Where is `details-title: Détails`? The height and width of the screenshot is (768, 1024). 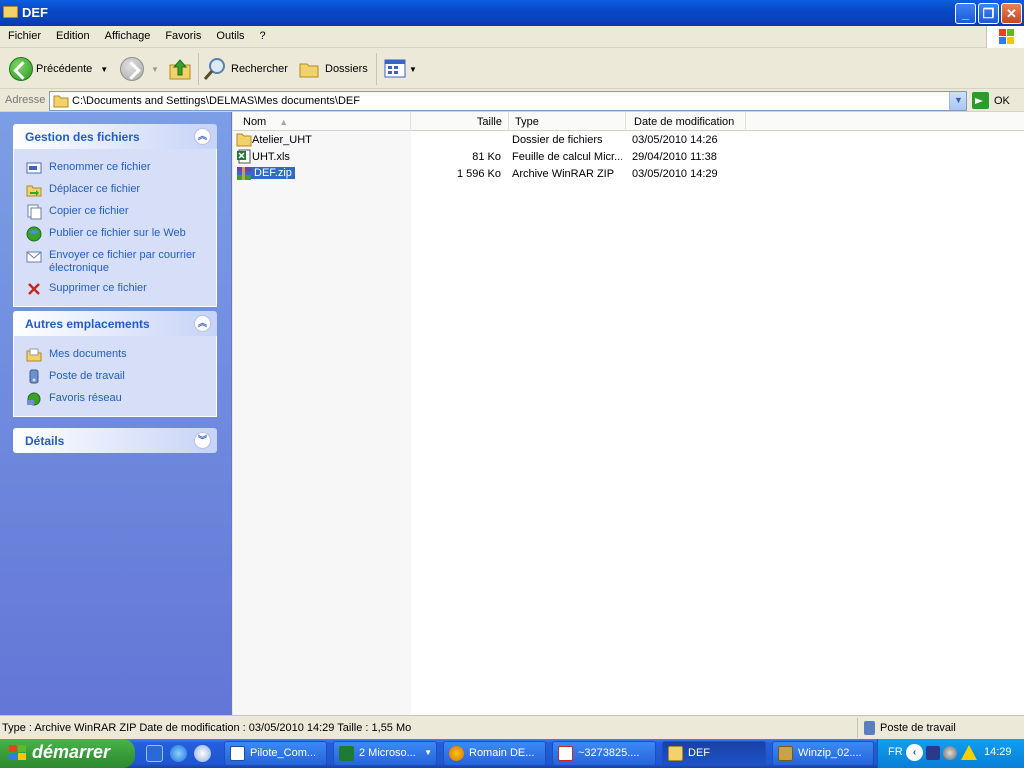 details-title: Détails is located at coordinates (45, 441).